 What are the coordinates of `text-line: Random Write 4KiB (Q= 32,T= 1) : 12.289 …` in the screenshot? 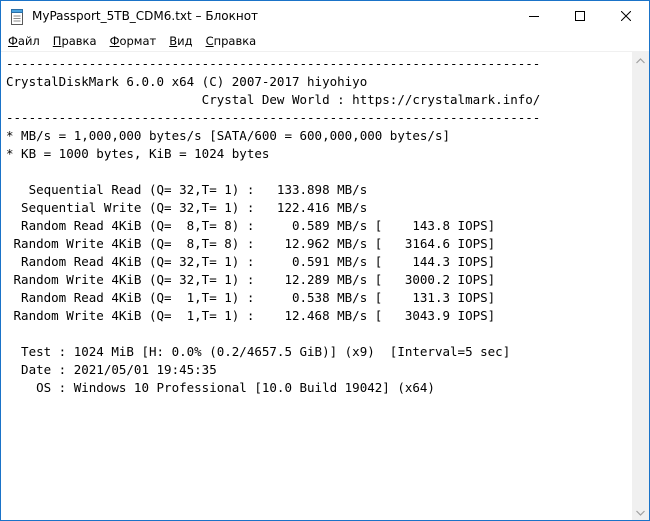 It's located at (251, 279).